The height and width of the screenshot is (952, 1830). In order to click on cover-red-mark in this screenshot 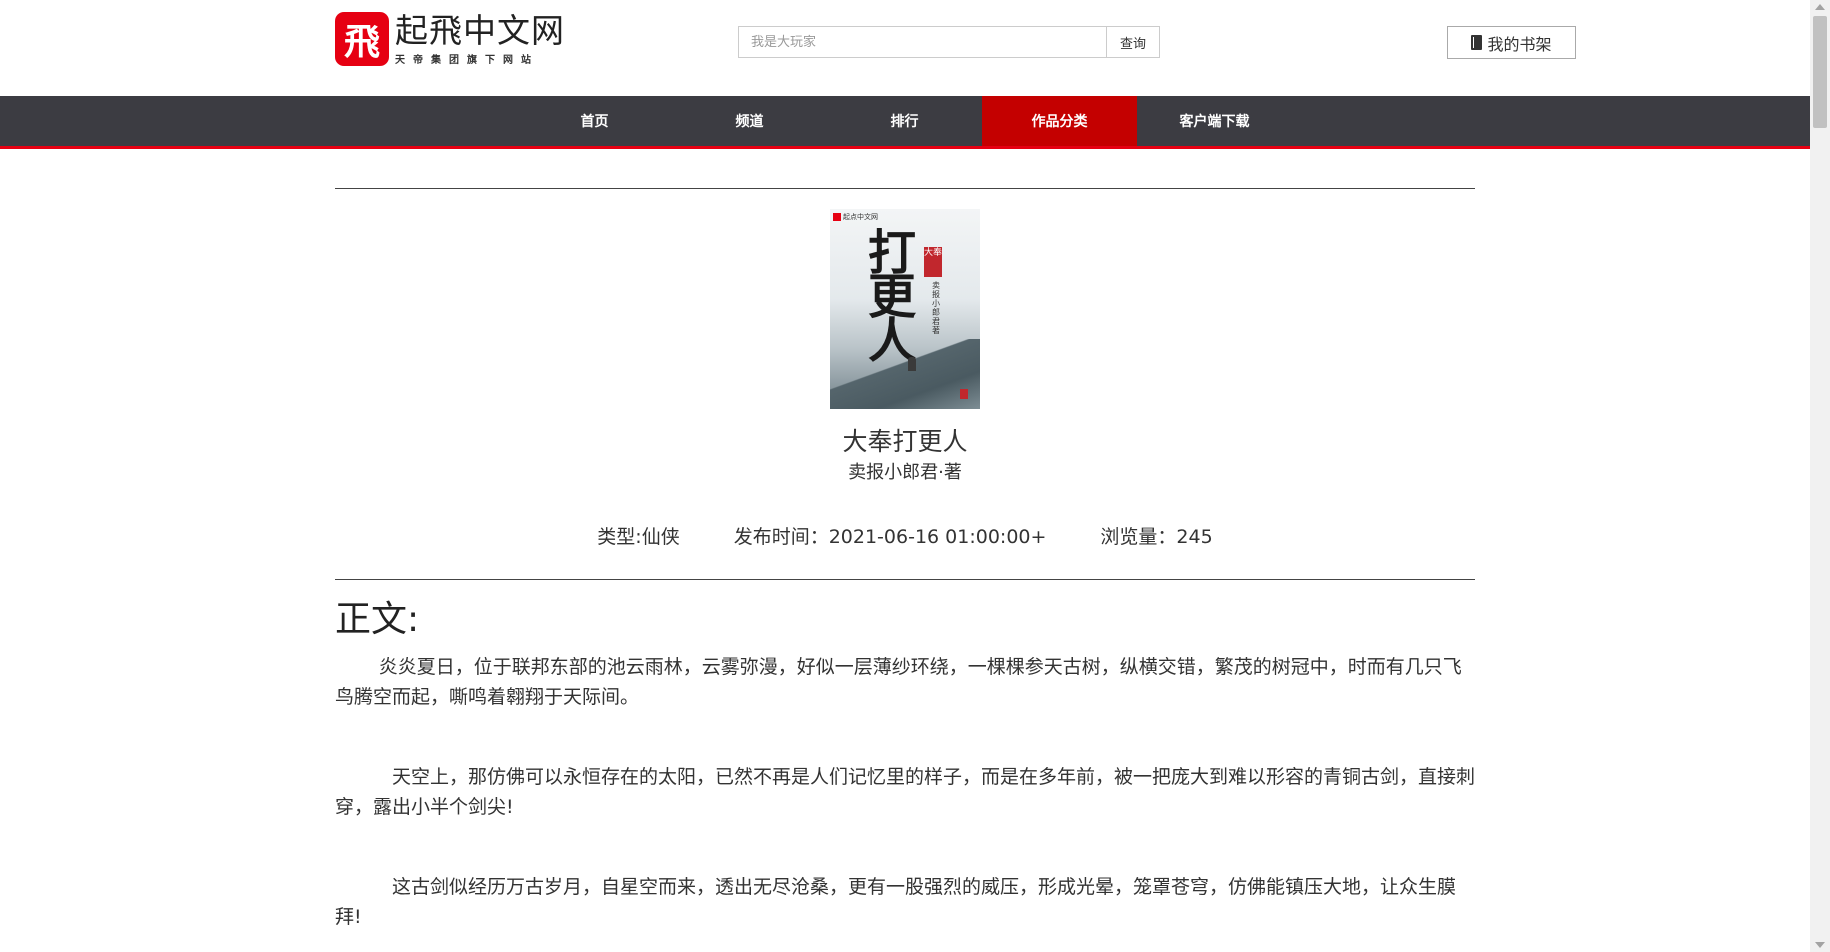, I will do `click(964, 394)`.